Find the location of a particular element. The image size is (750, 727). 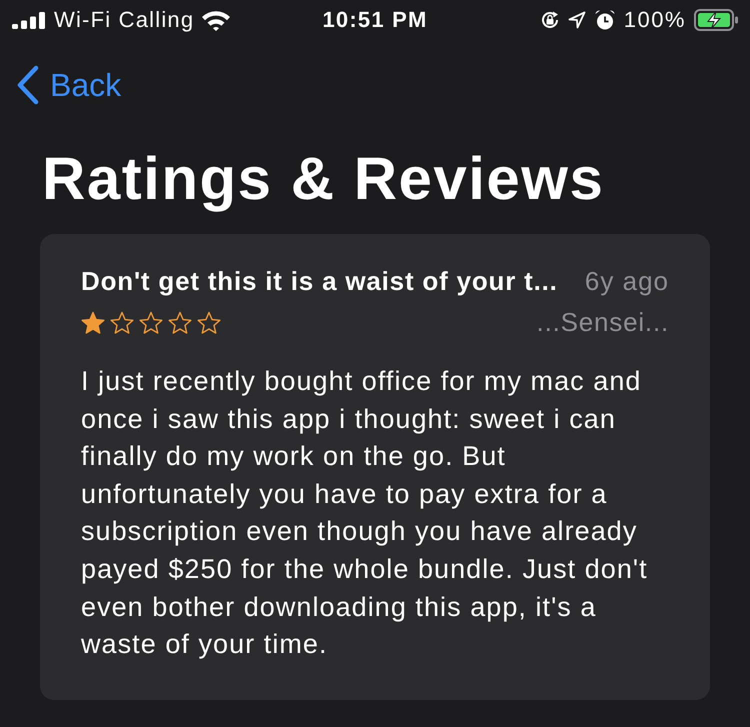

rotation-lock-icon is located at coordinates (550, 20).